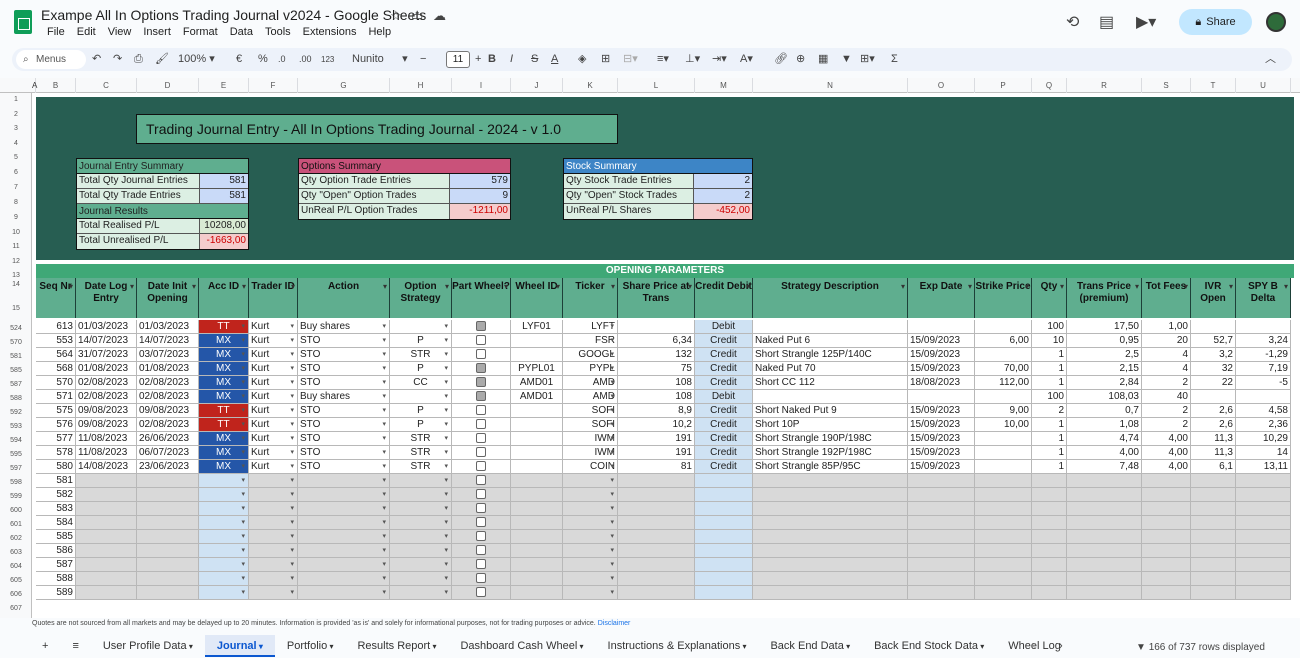 The width and height of the screenshot is (1300, 658). What do you see at coordinates (56, 32) in the screenshot?
I see `menu-file: File` at bounding box center [56, 32].